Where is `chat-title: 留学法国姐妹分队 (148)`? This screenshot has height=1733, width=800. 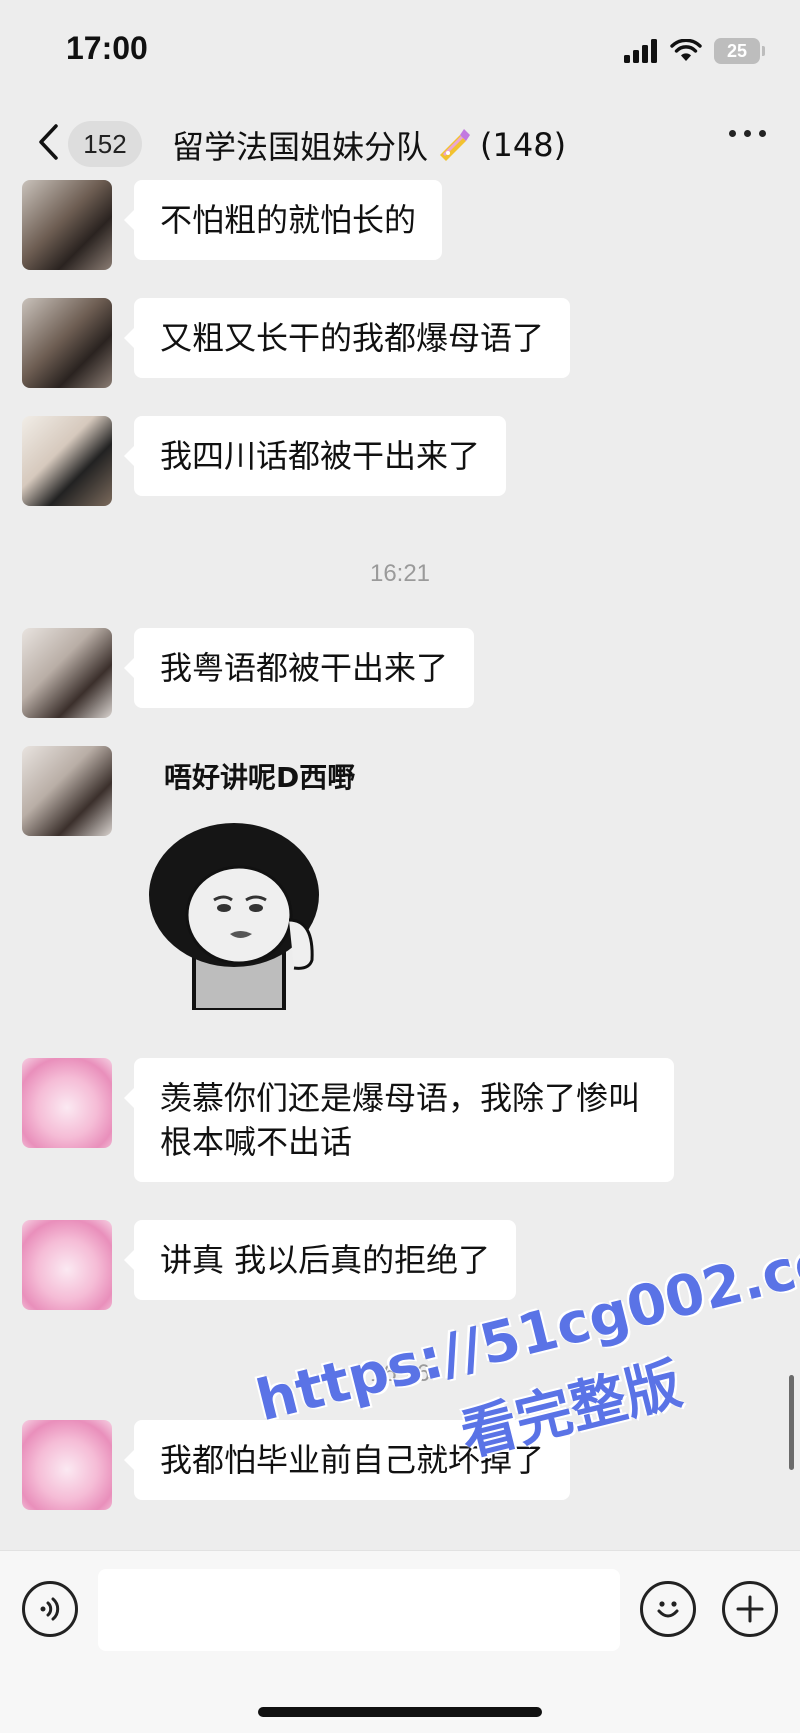
chat-title: 留学法国姐妹分队 (148) is located at coordinates (369, 145).